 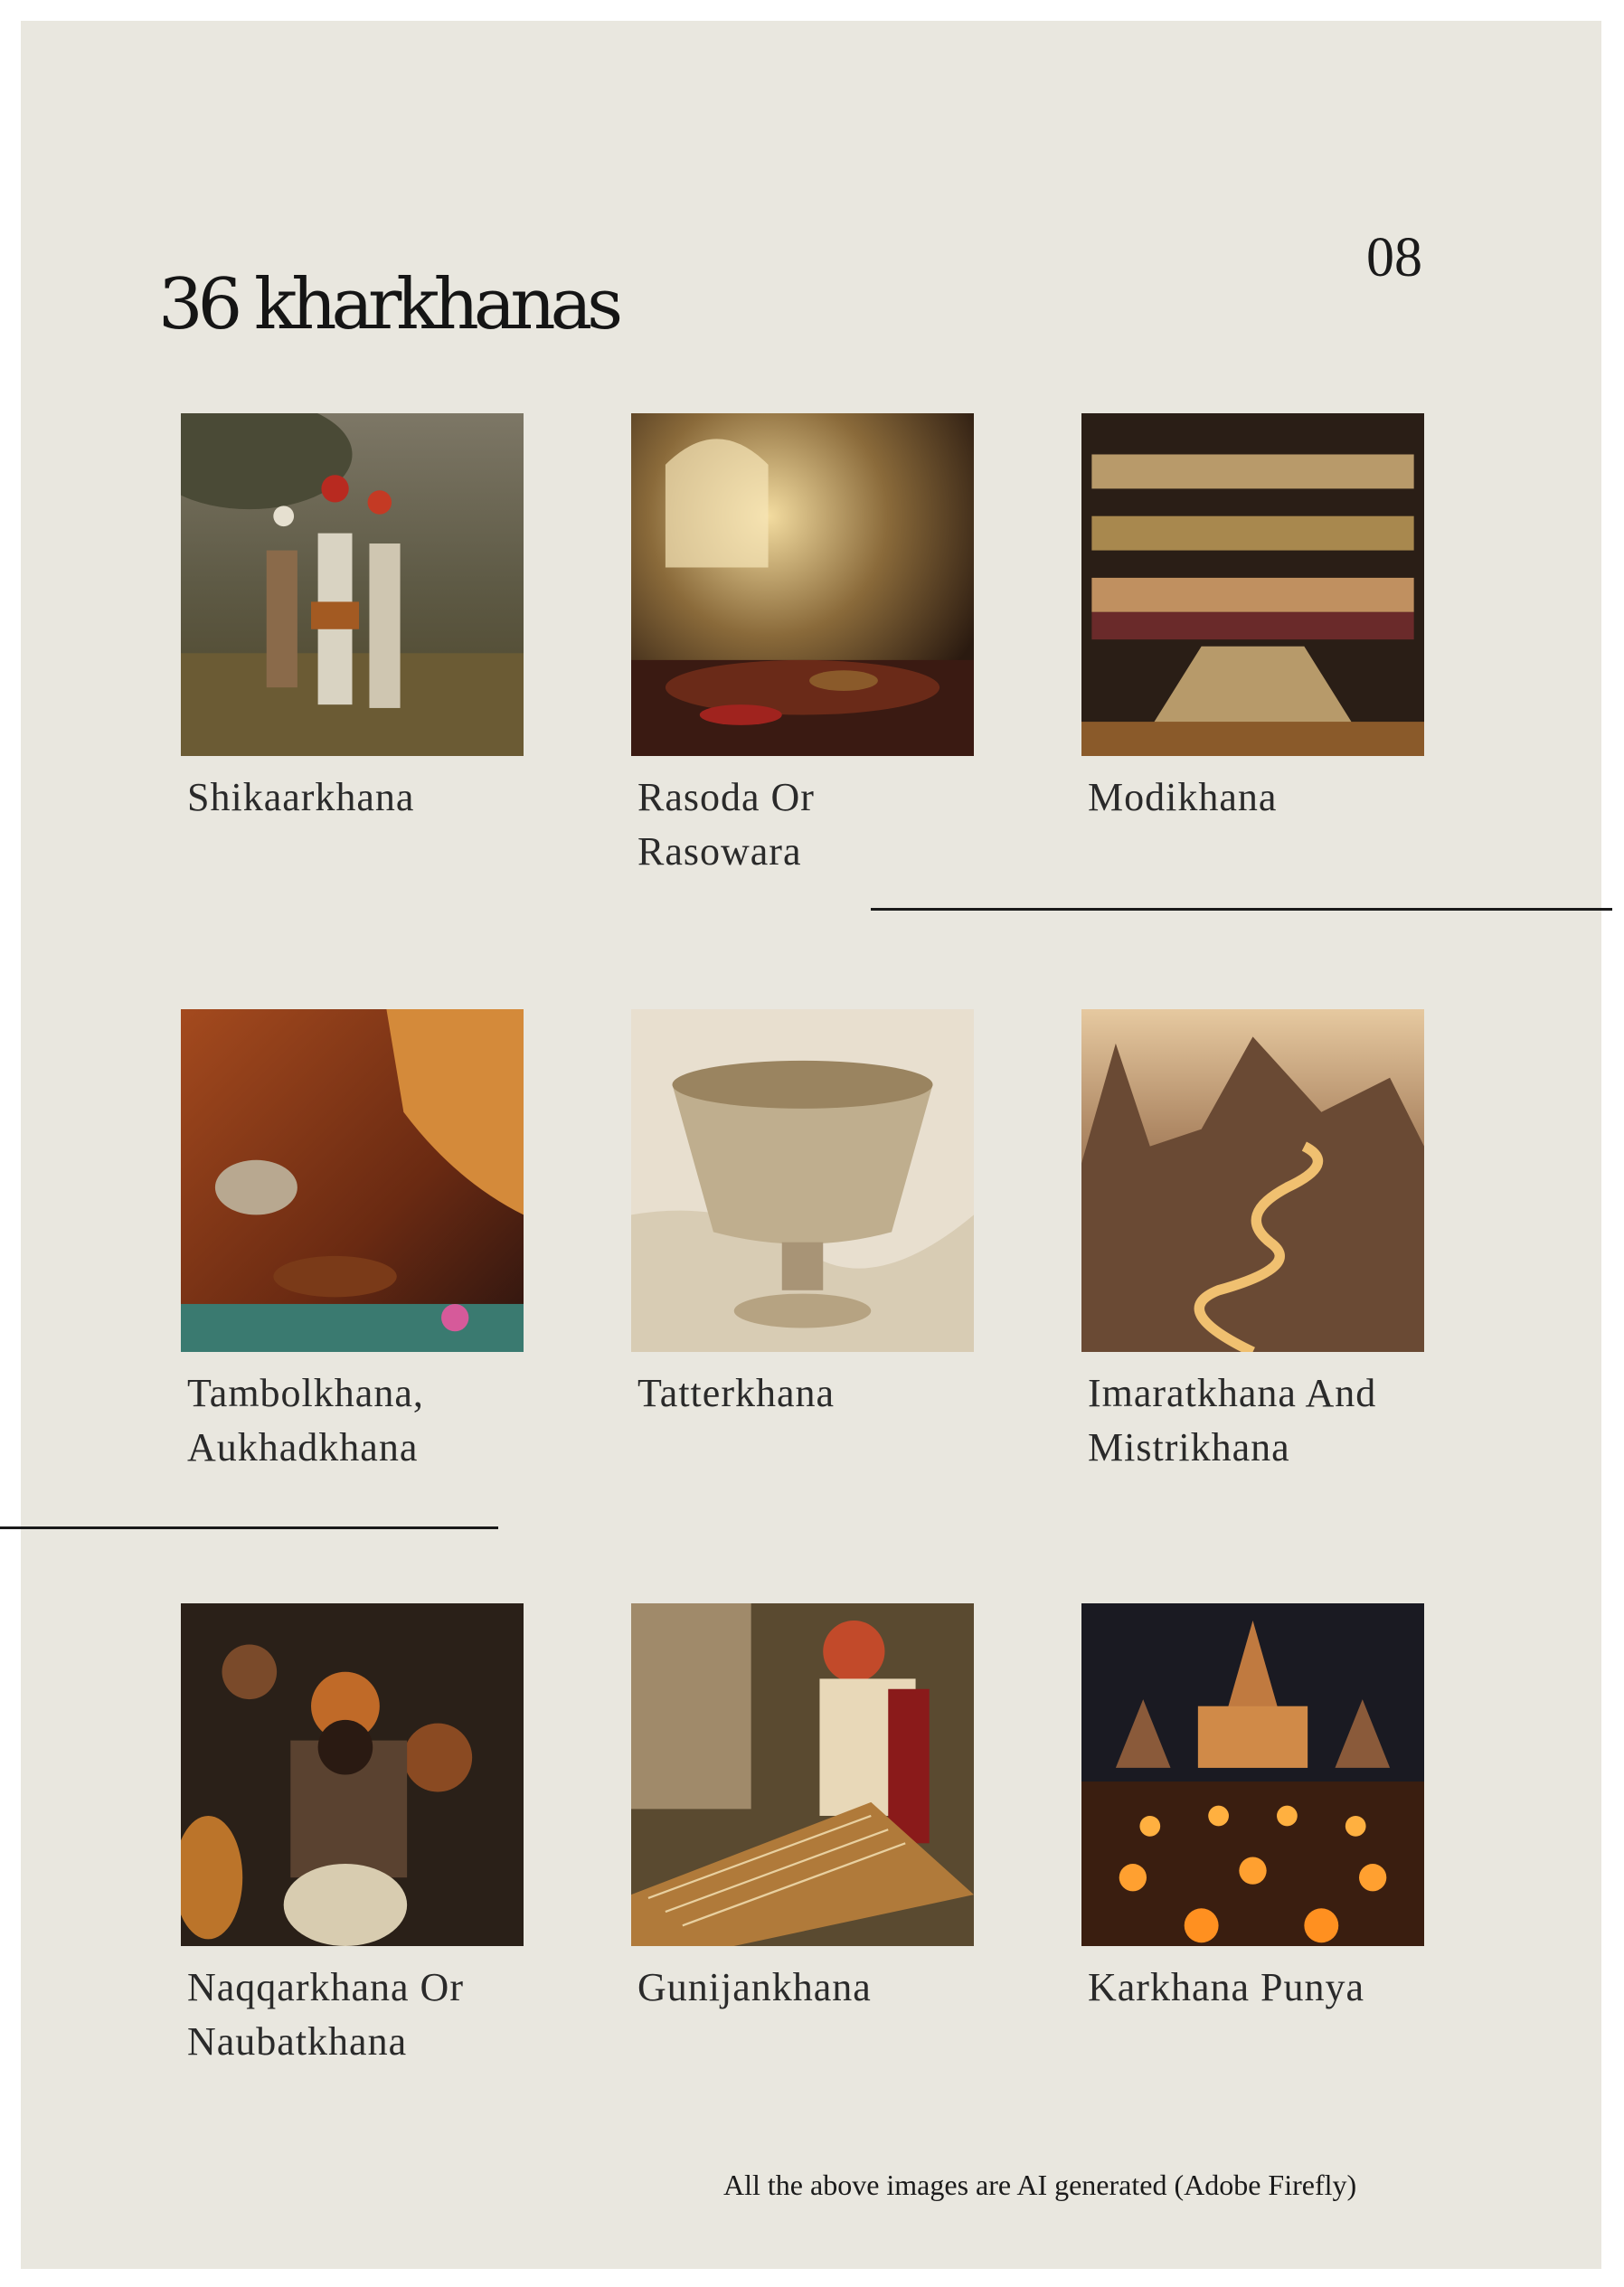 I want to click on modikhana-image, so click(x=1252, y=584).